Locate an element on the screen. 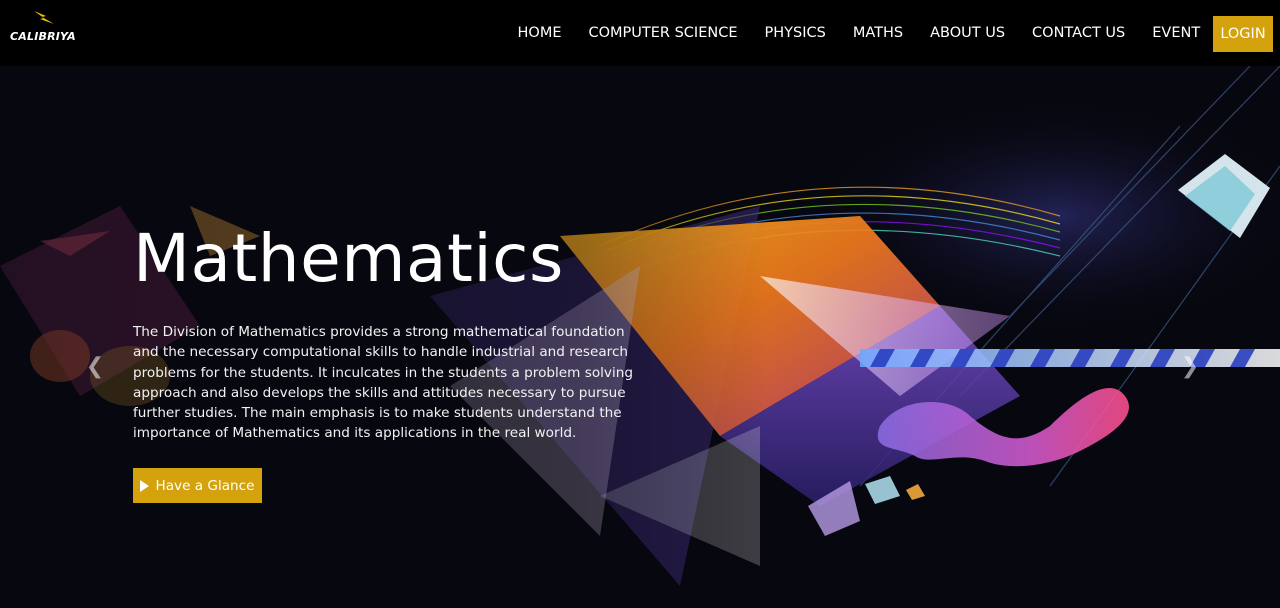 Image resolution: width=1280 pixels, height=608 pixels. logo-text: CALIBRIYA is located at coordinates (43, 36).